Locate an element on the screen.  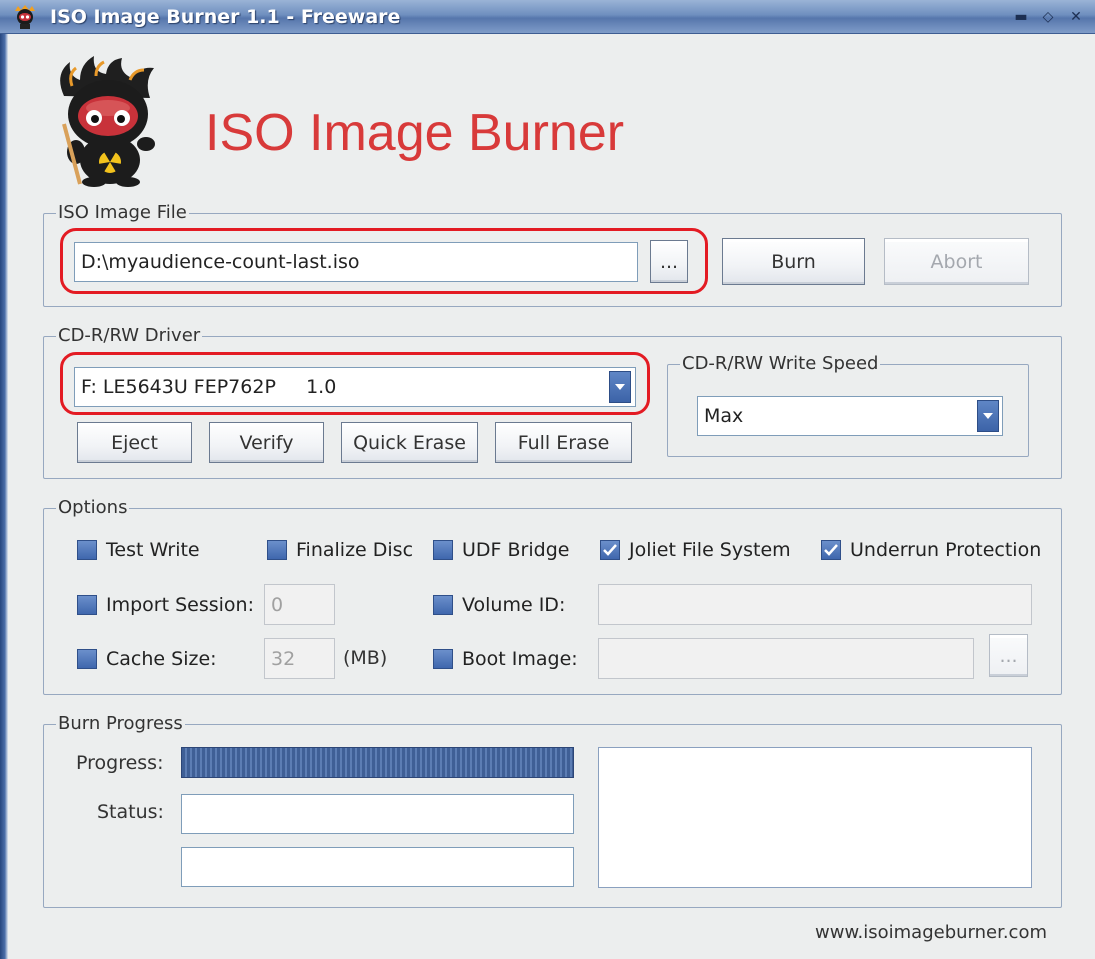
cache-size-label: Cache Size: is located at coordinates (161, 659).